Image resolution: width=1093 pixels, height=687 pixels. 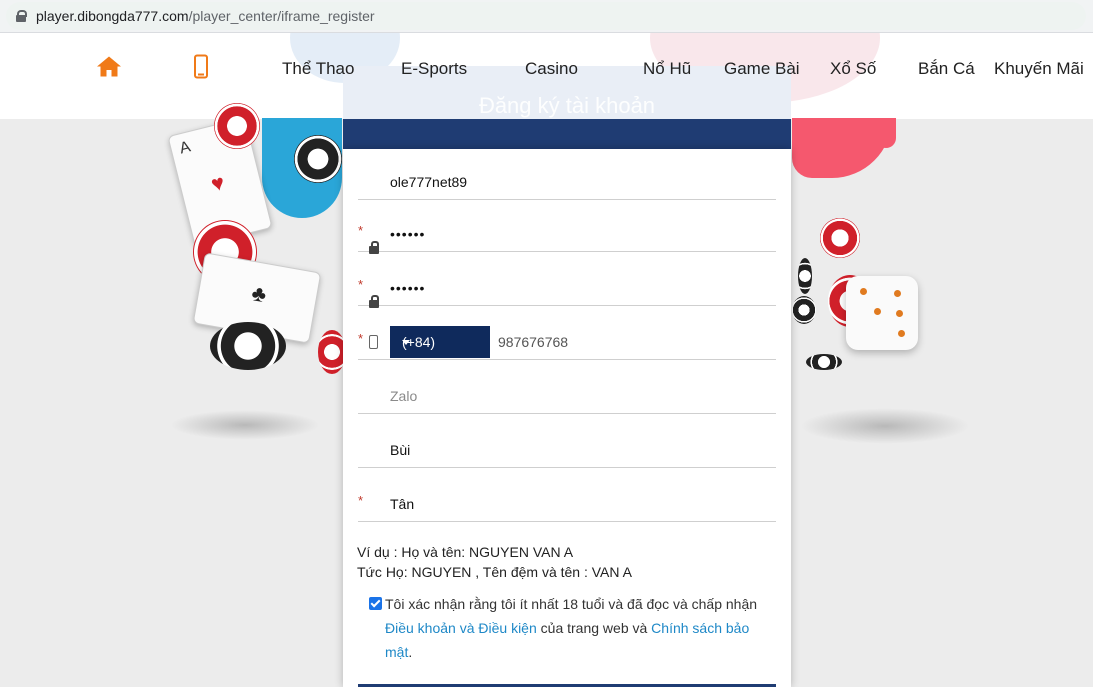 I want to click on nav-item-no-hu: Nổ Hũ, so click(x=667, y=69).